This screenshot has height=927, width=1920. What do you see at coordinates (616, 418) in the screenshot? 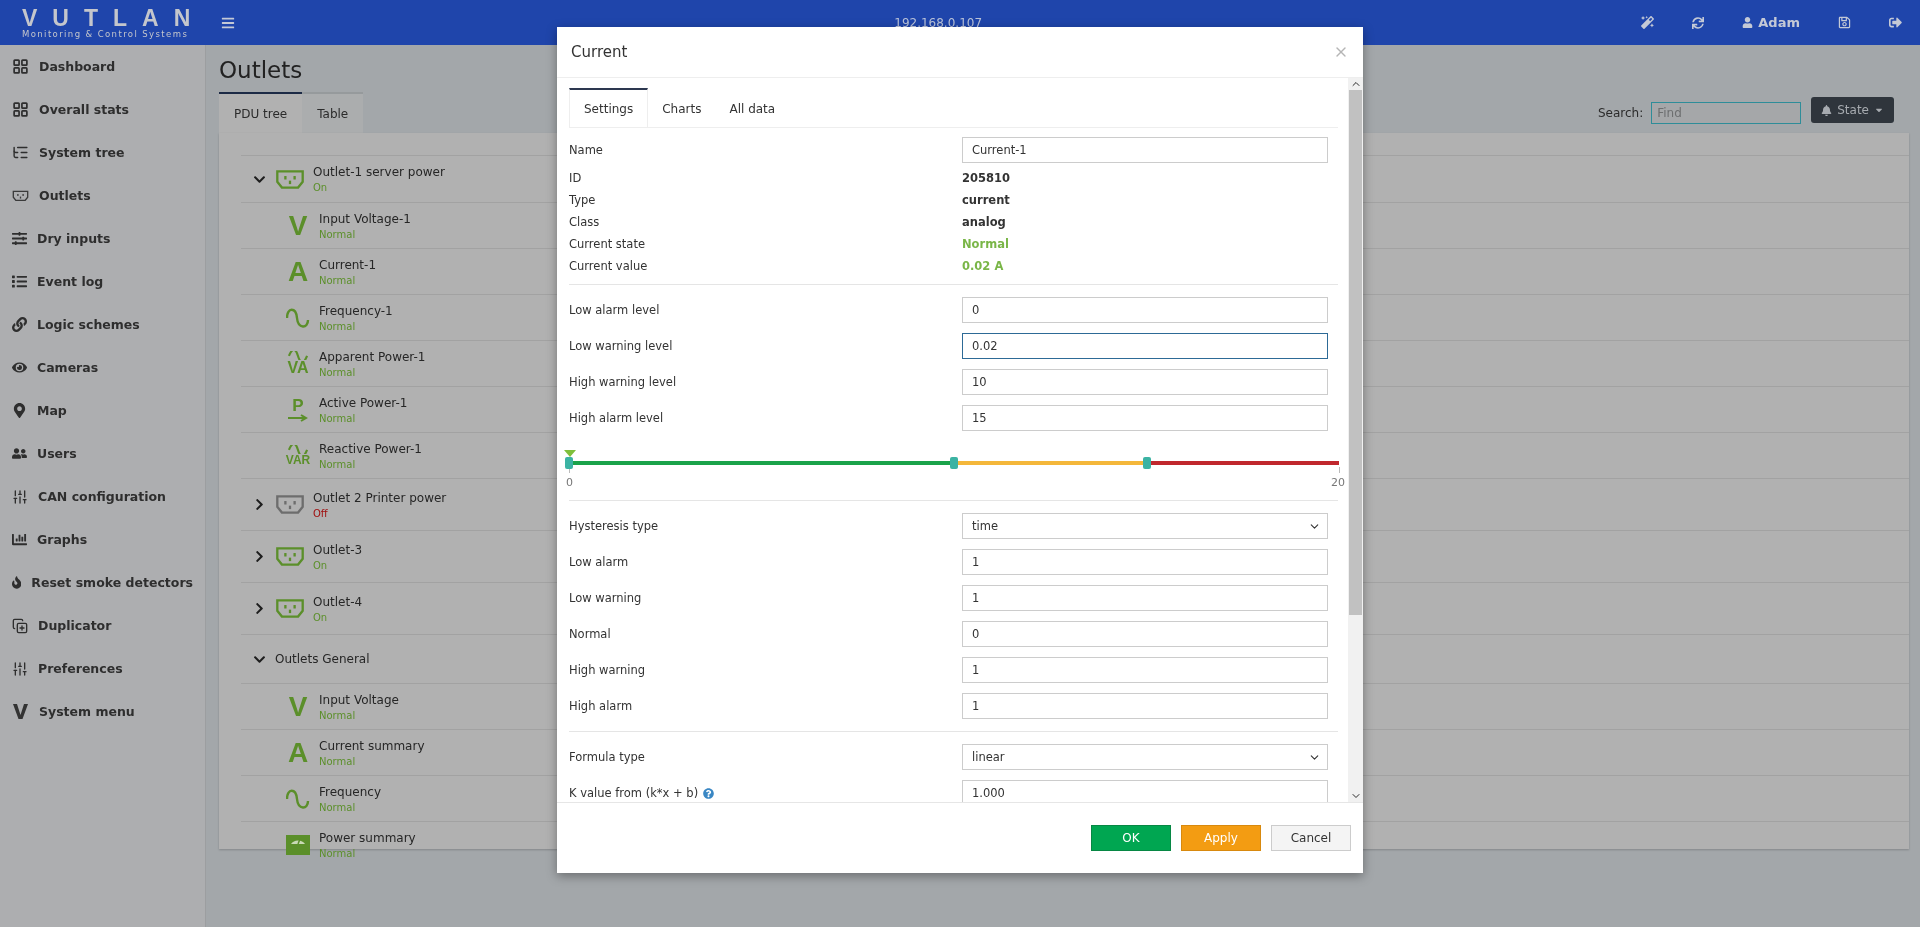
I see `field-label: High alarm level` at bounding box center [616, 418].